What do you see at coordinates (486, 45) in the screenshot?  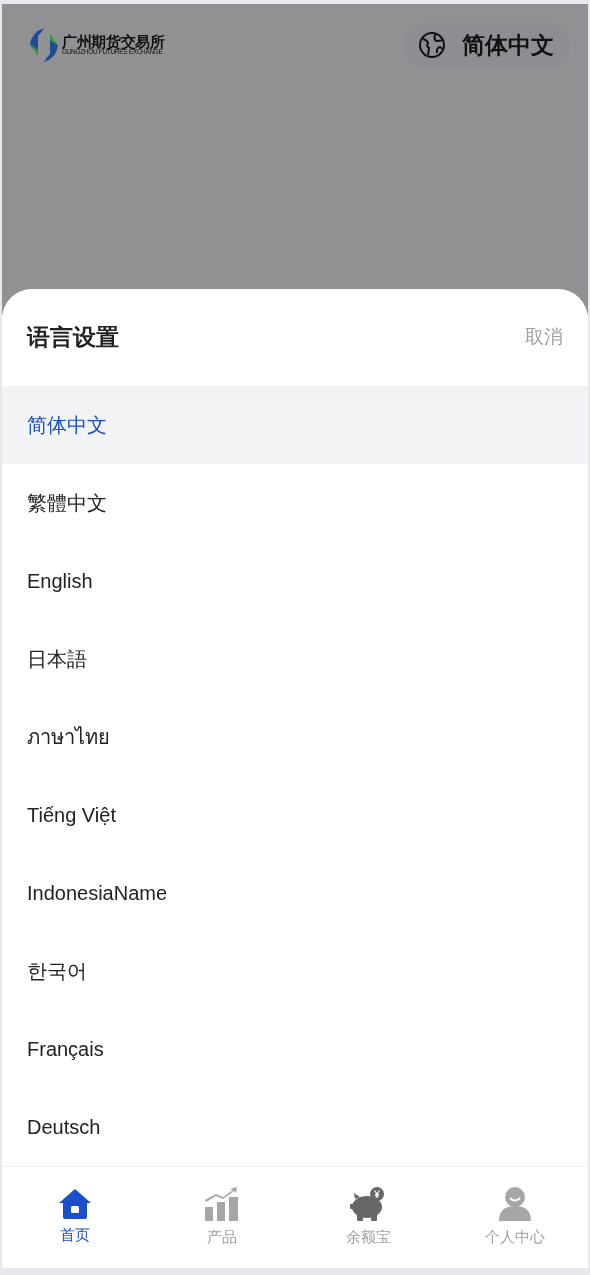 I see `language-button: 简体中文` at bounding box center [486, 45].